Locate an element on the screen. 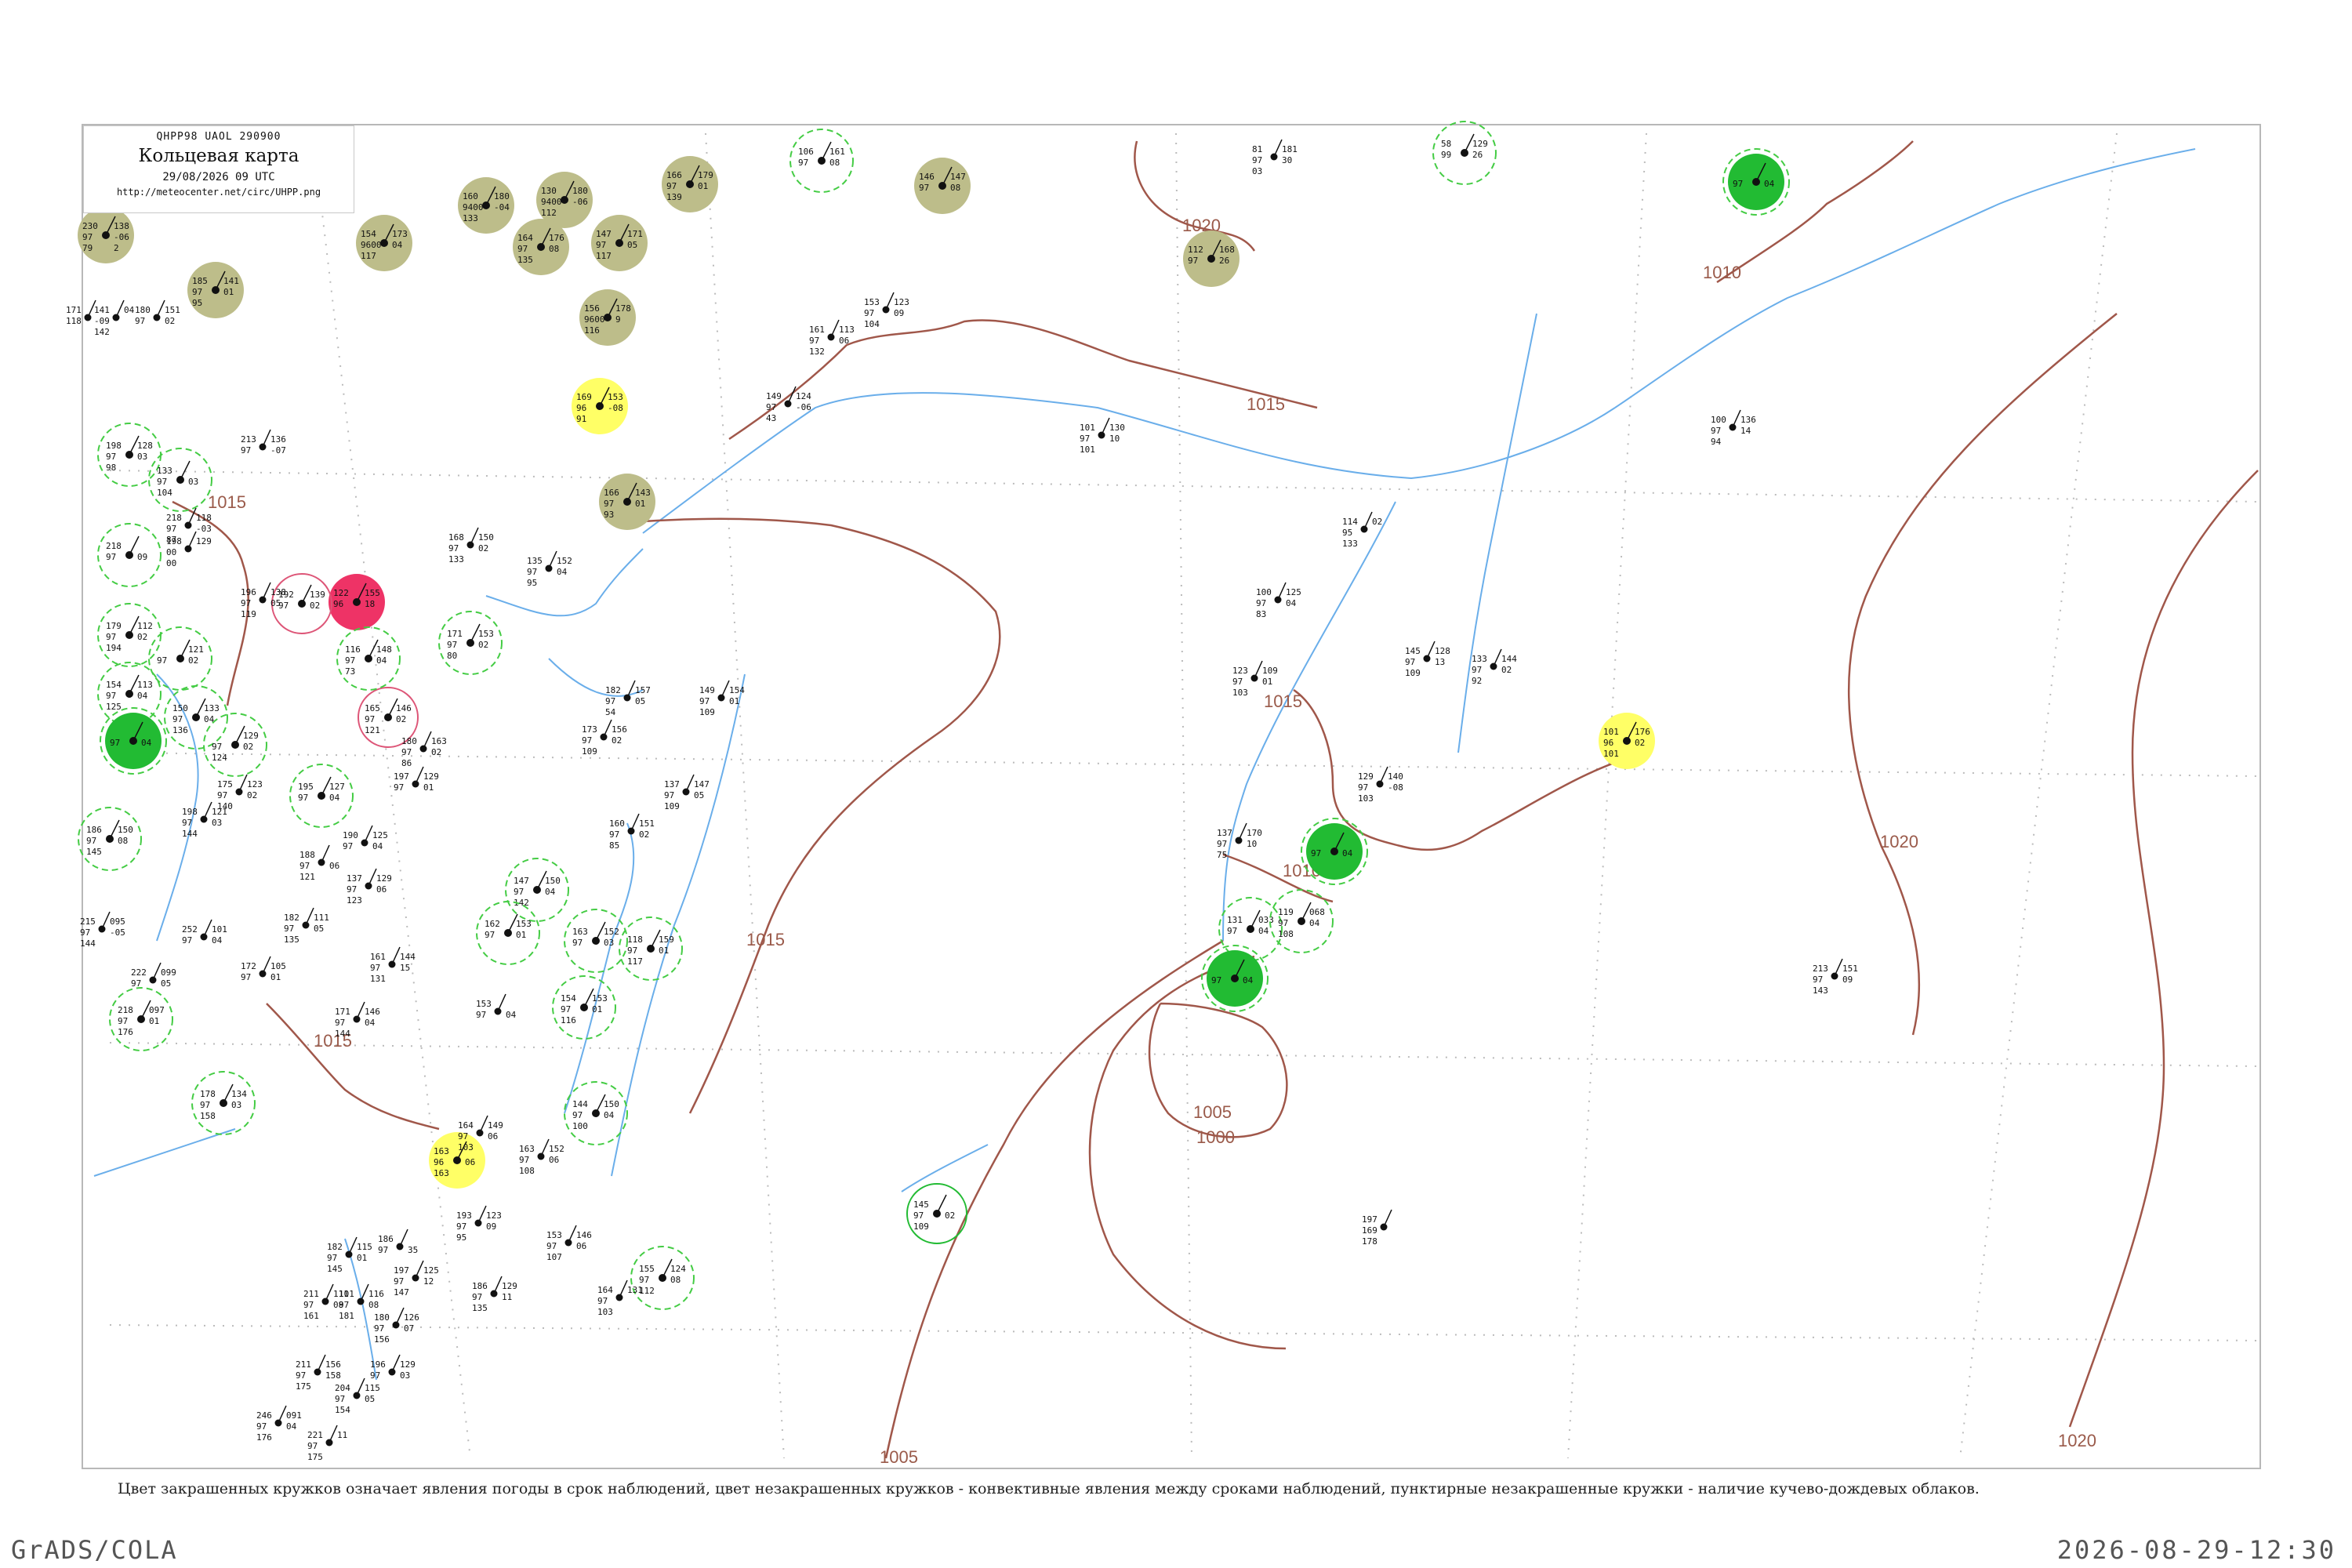 This screenshot has height=1568, width=2352. station-circle-marker: 1989798 12803 is located at coordinates (129, 455).